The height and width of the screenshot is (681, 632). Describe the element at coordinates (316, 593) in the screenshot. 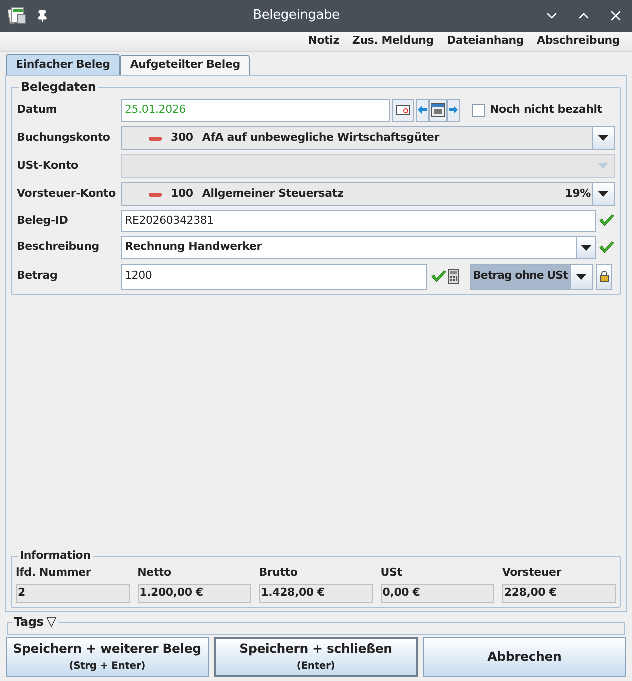

I see `info-value: 1.428,00 €` at that location.